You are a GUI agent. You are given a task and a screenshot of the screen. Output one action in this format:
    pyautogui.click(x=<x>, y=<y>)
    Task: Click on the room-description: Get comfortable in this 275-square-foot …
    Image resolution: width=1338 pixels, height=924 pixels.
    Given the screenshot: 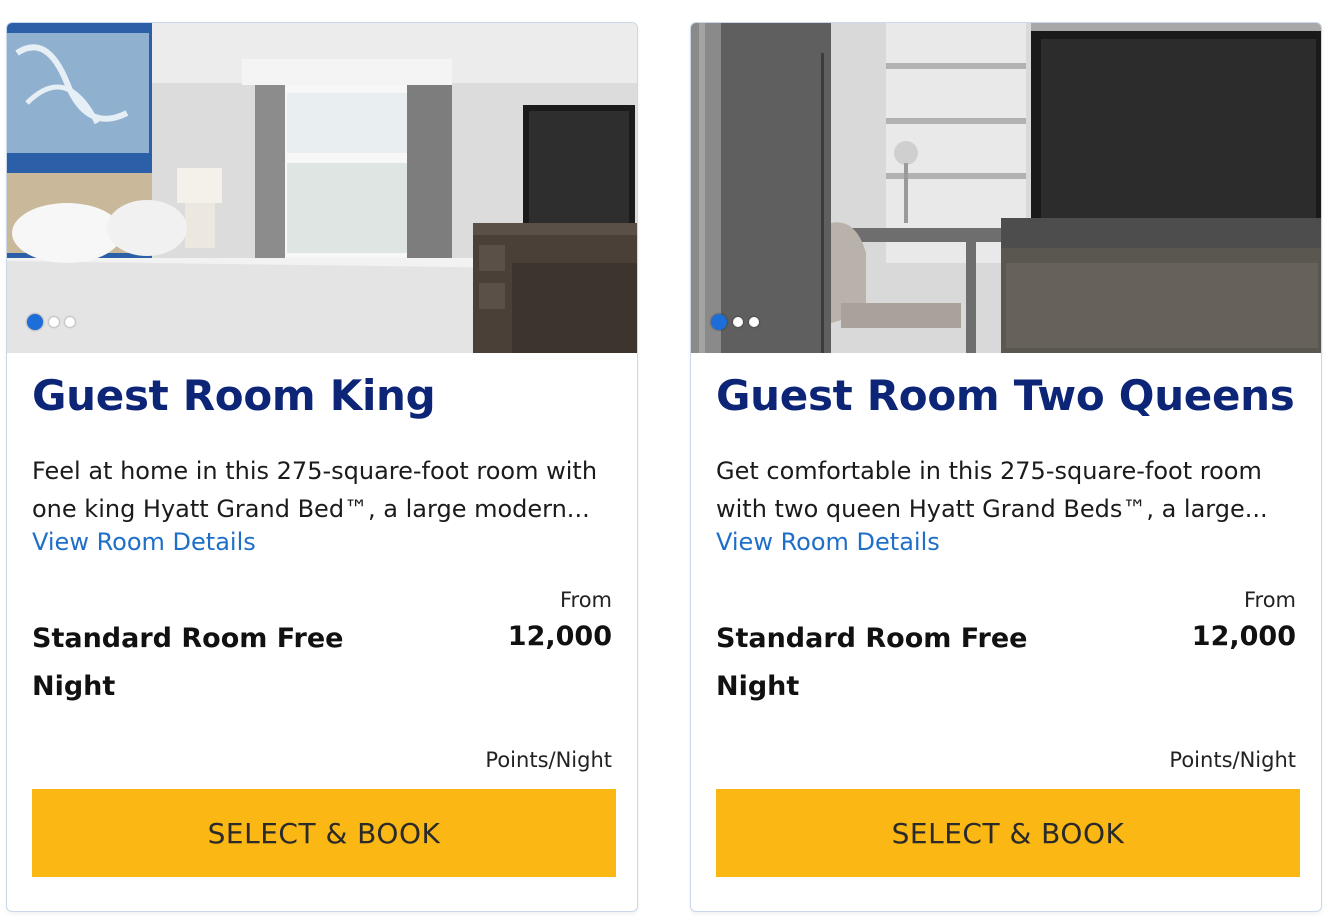 What is the action you would take?
    pyautogui.click(x=992, y=490)
    